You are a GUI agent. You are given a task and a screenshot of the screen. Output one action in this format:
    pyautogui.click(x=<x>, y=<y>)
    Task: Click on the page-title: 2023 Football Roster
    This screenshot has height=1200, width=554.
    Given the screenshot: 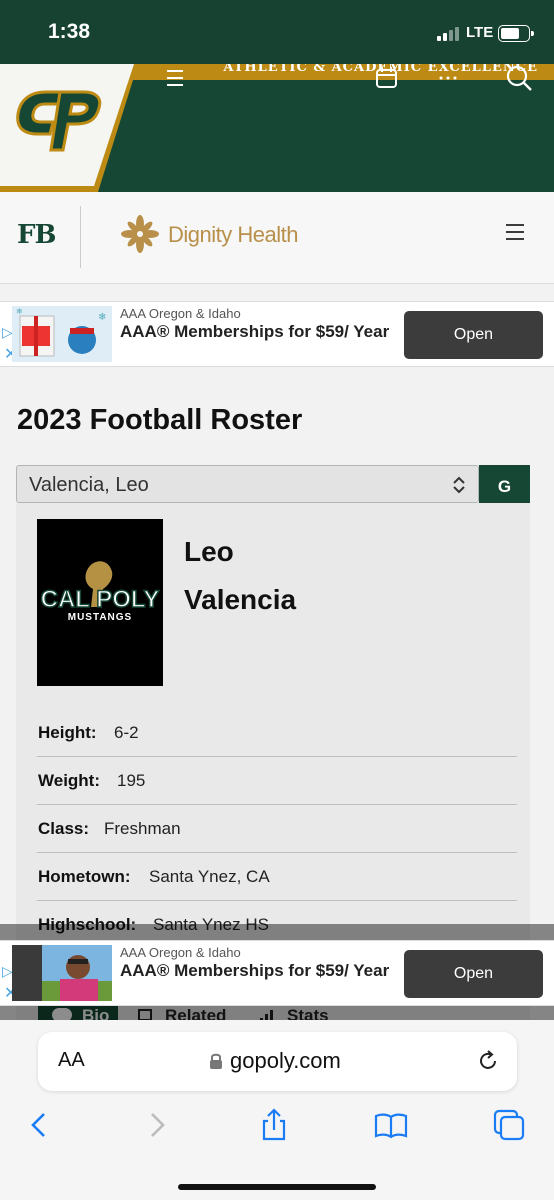 What is the action you would take?
    pyautogui.click(x=160, y=420)
    